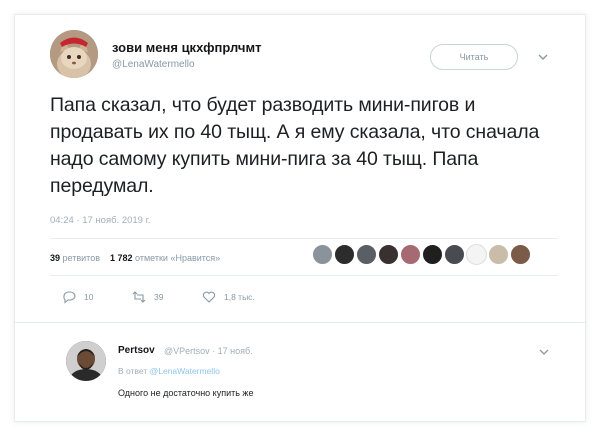 The width and height of the screenshot is (600, 436). I want to click on reply-button: 10, so click(77, 297).